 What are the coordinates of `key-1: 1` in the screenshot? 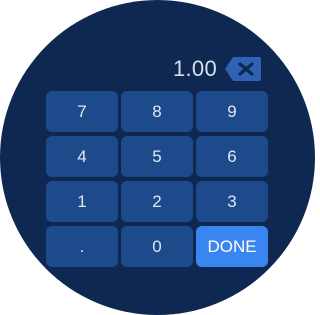 It's located at (82, 201).